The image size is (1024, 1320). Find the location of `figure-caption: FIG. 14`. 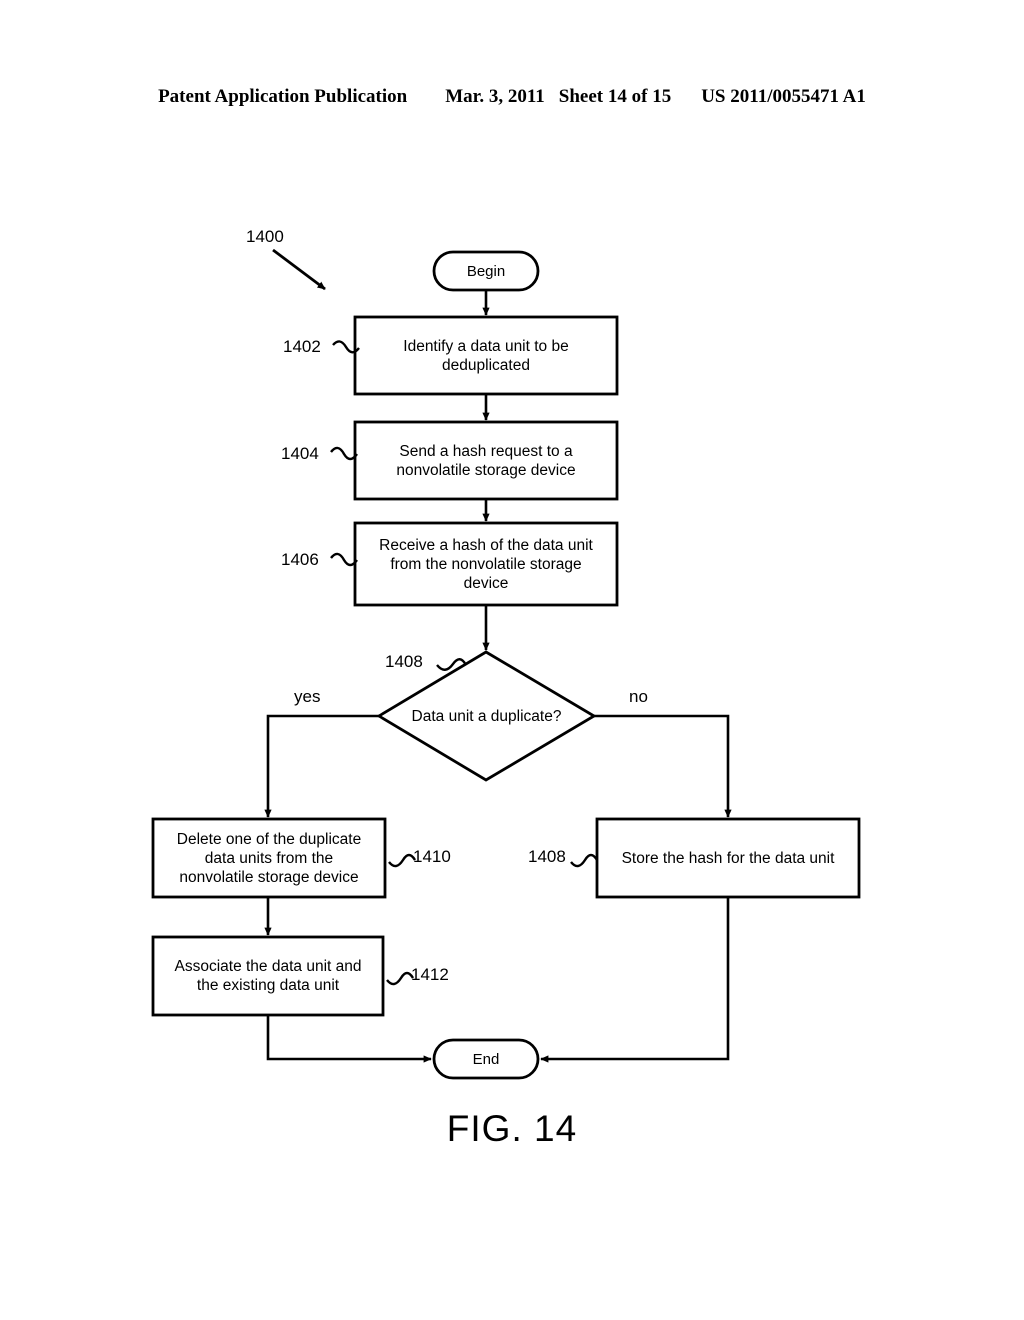

figure-caption: FIG. 14 is located at coordinates (512, 1128).